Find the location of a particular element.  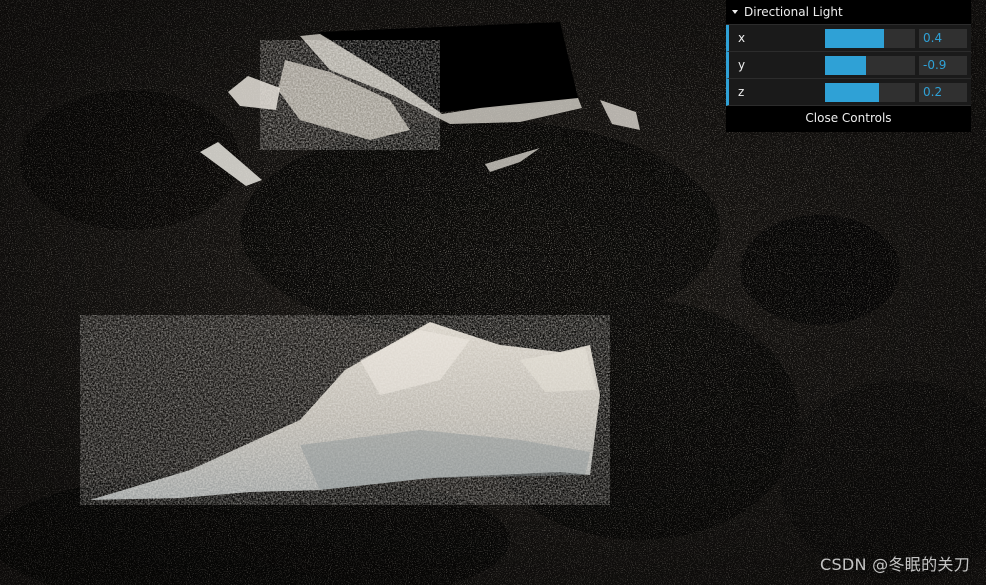

value-input-x is located at coordinates (943, 38).